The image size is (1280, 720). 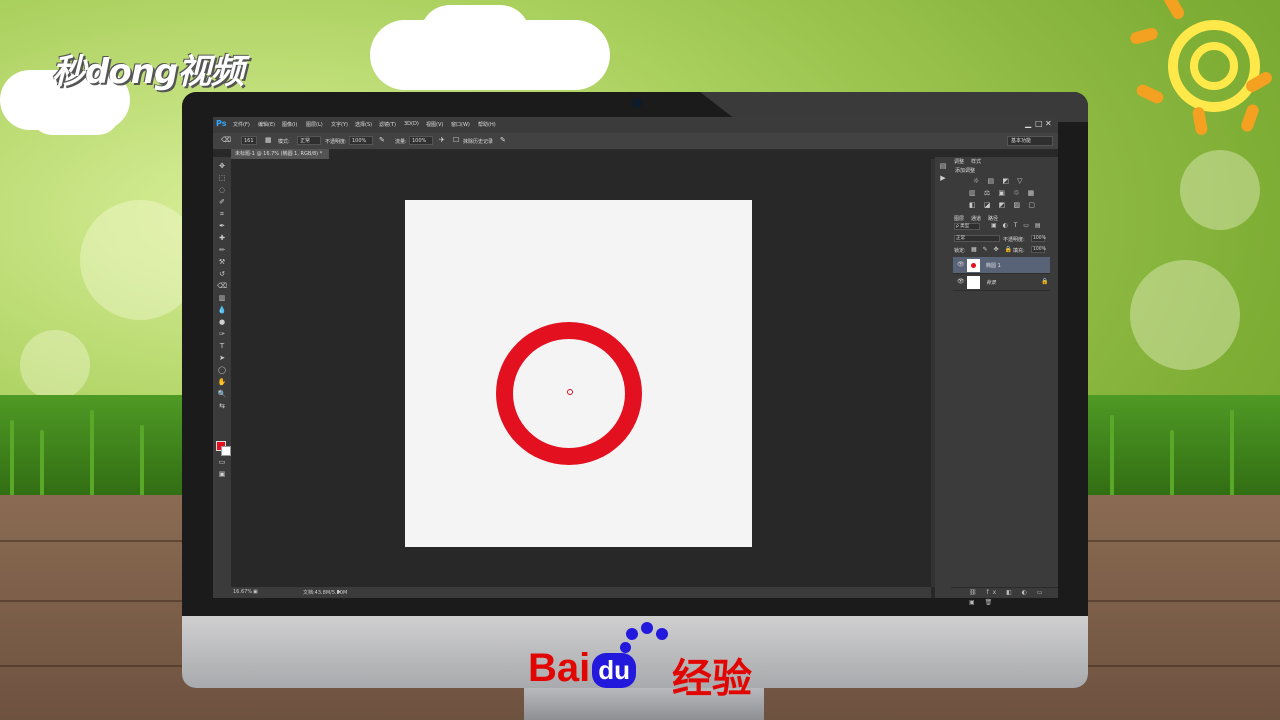 What do you see at coordinates (1001, 265) in the screenshot?
I see `layer-row: 👁 椭圆 1` at bounding box center [1001, 265].